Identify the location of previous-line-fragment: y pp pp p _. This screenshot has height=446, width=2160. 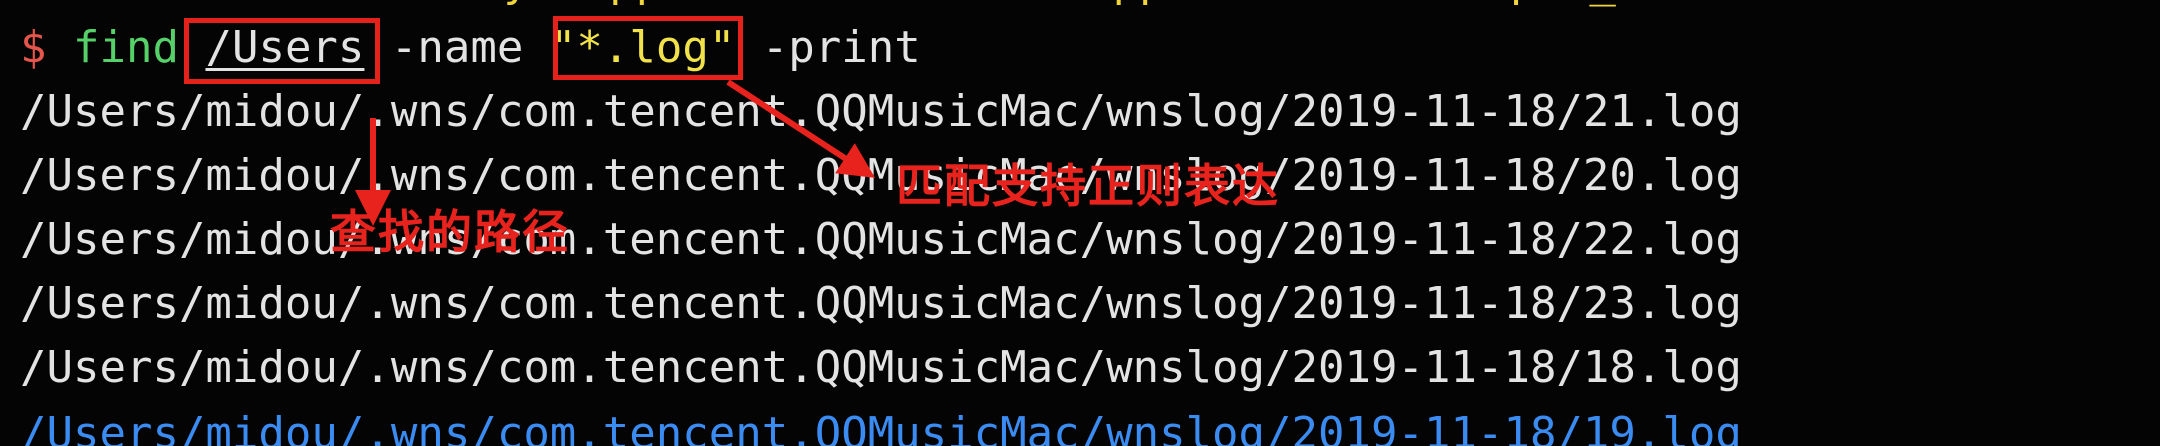
(1080, 7).